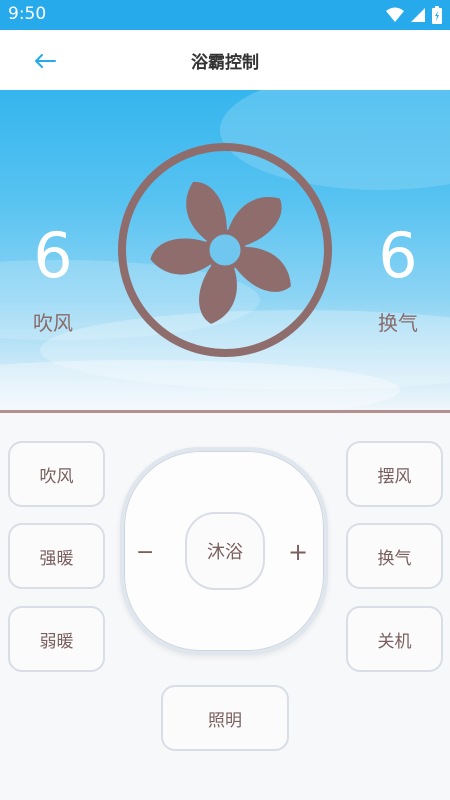 The width and height of the screenshot is (450, 800). What do you see at coordinates (398, 255) in the screenshot?
I see `vent-level: 6` at bounding box center [398, 255].